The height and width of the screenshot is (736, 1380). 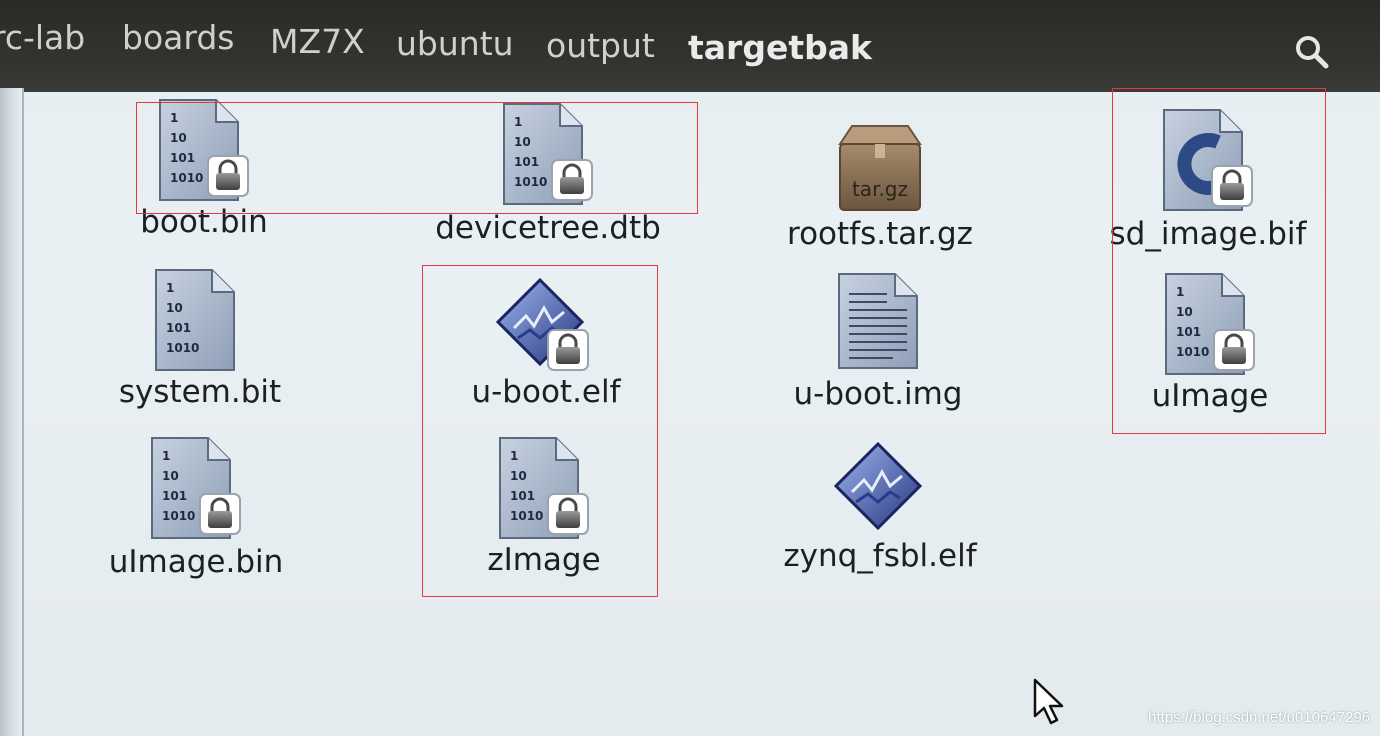 I want to click on mouse-pointer-icon, so click(x=1048, y=701).